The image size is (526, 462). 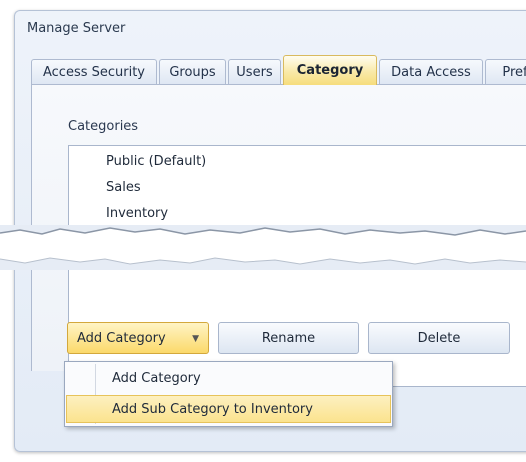 What do you see at coordinates (228, 379) in the screenshot?
I see `menu-item-add-category: Add Category` at bounding box center [228, 379].